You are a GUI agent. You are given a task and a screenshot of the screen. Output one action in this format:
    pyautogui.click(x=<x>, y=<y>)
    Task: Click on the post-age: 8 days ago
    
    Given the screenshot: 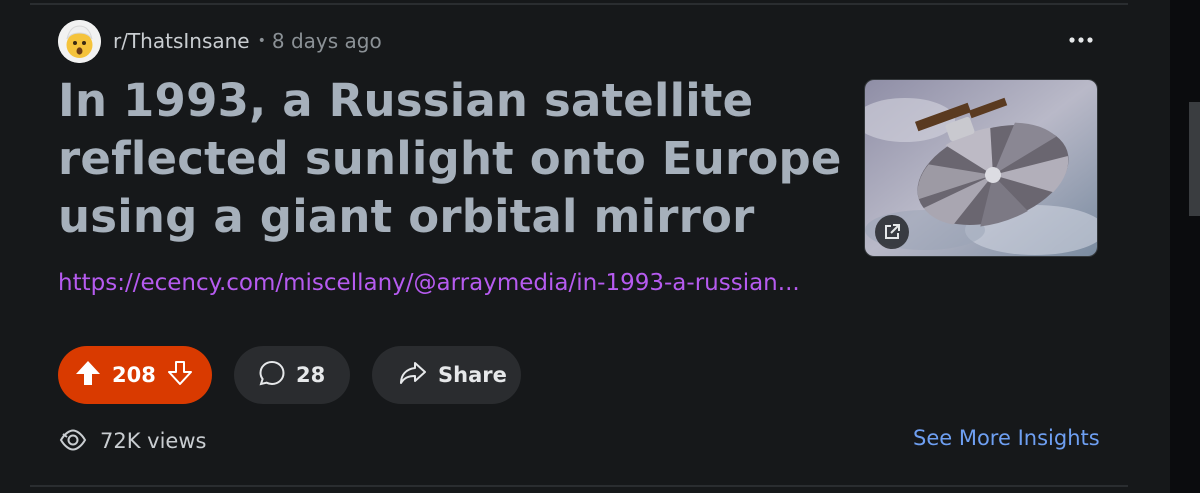 What is the action you would take?
    pyautogui.click(x=326, y=41)
    